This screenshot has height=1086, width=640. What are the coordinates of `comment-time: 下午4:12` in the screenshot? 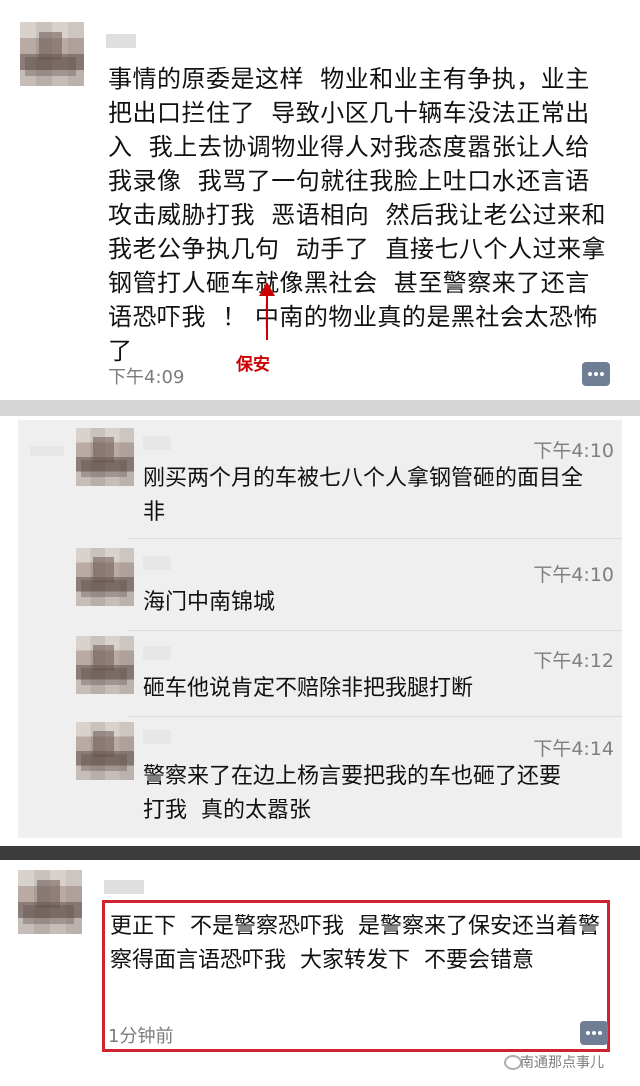 It's located at (573, 661).